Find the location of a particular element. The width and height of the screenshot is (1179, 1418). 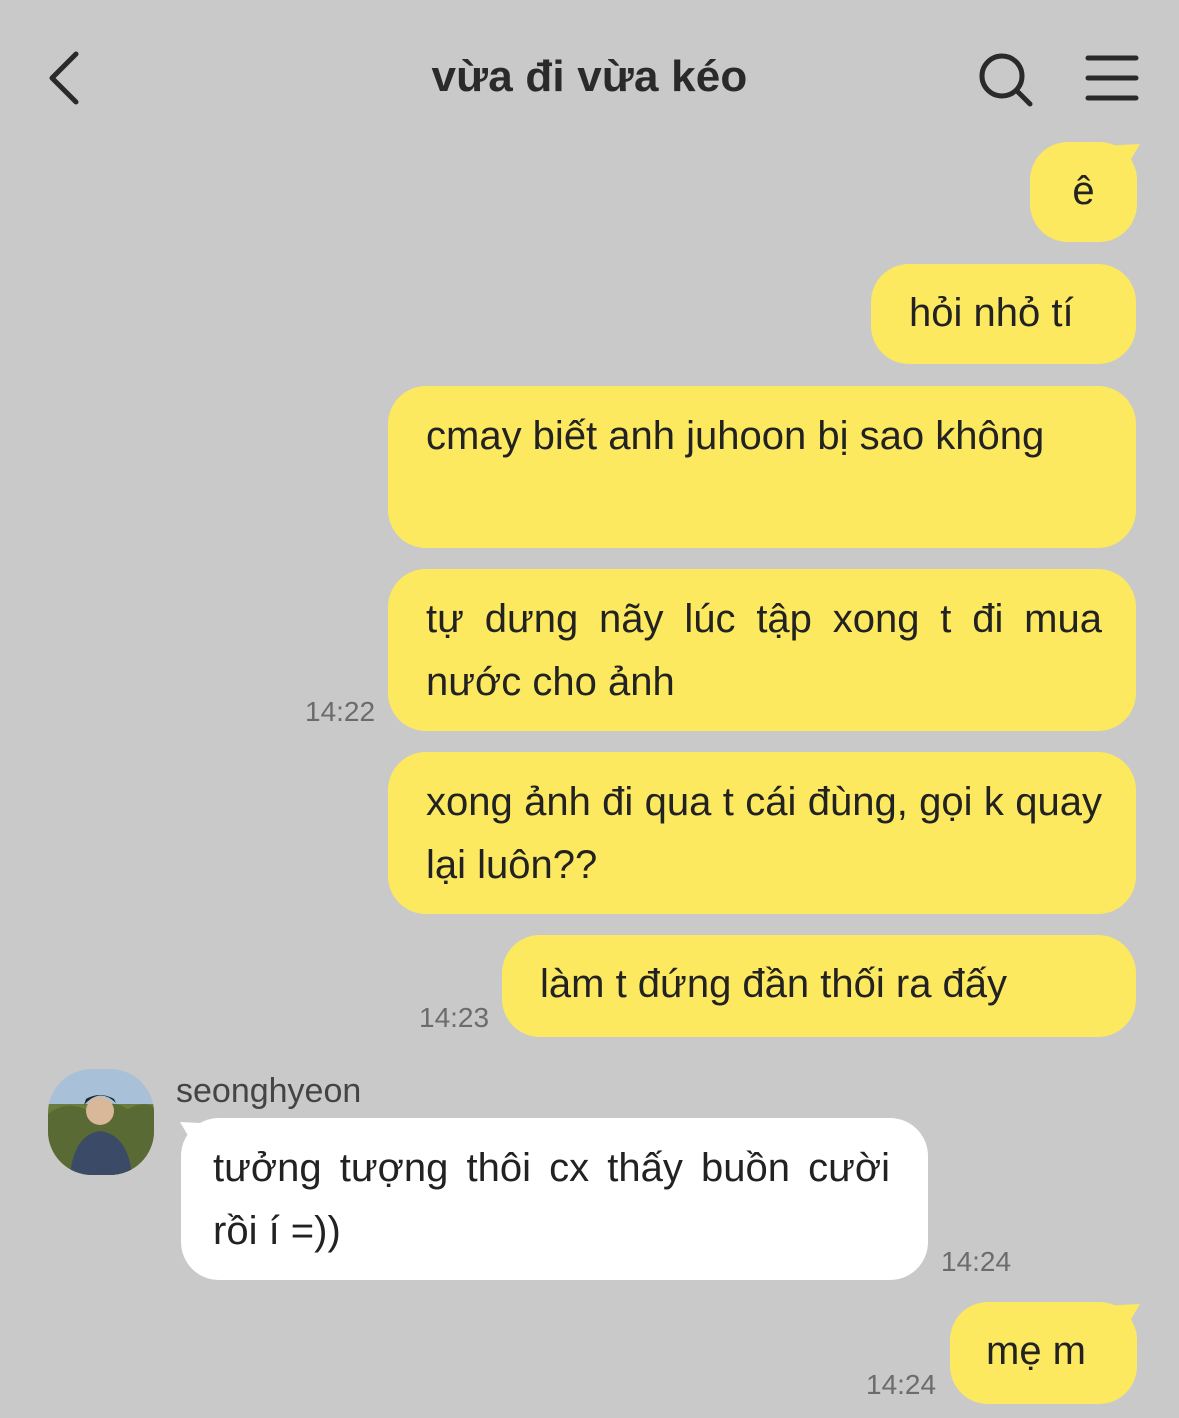

message-text: ê is located at coordinates (1083, 191).